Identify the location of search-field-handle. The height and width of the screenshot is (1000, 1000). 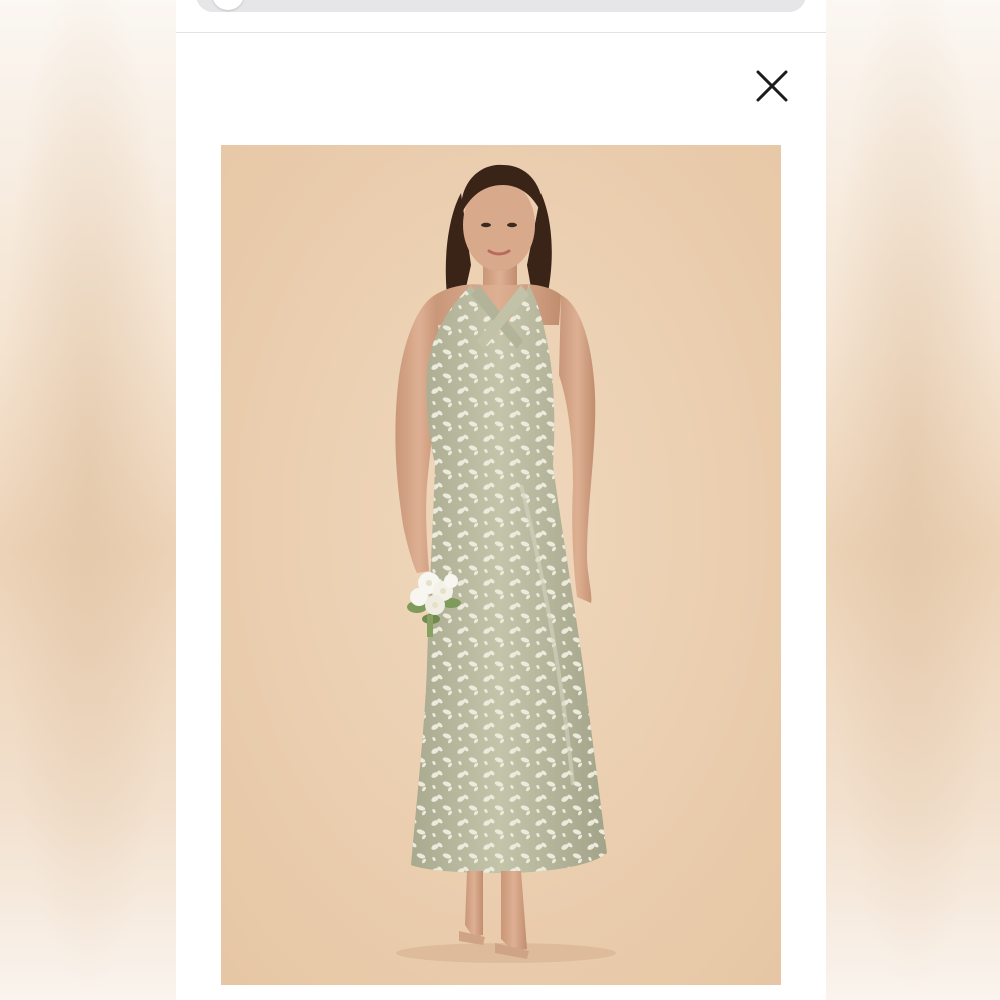
(228, 5).